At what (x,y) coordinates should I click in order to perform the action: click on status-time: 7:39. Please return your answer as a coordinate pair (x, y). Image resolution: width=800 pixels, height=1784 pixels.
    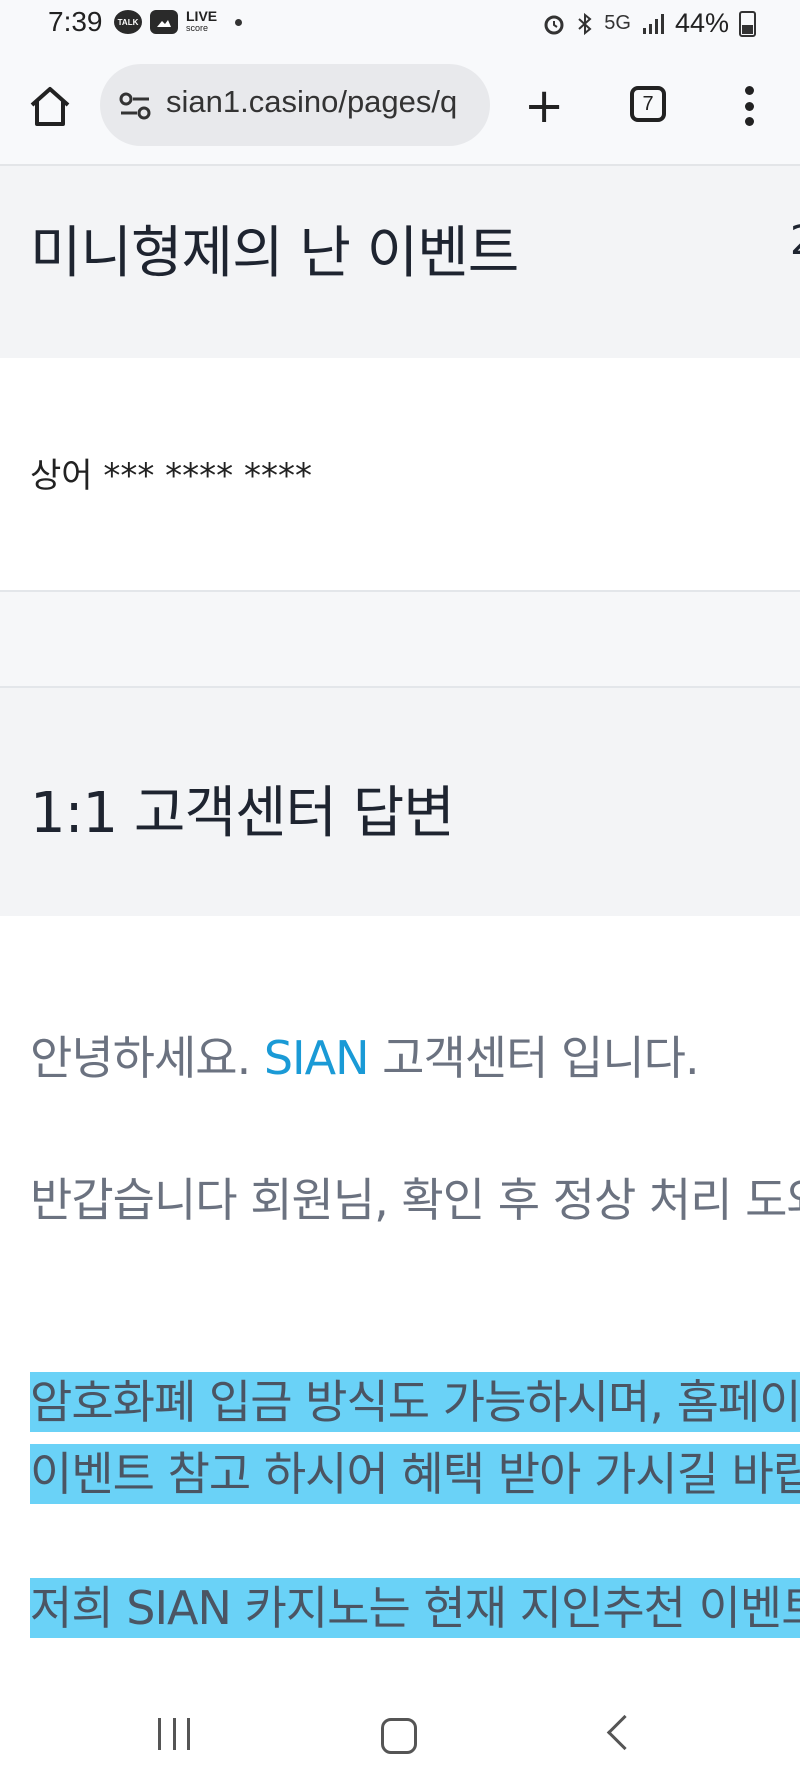
    Looking at the image, I should click on (75, 21).